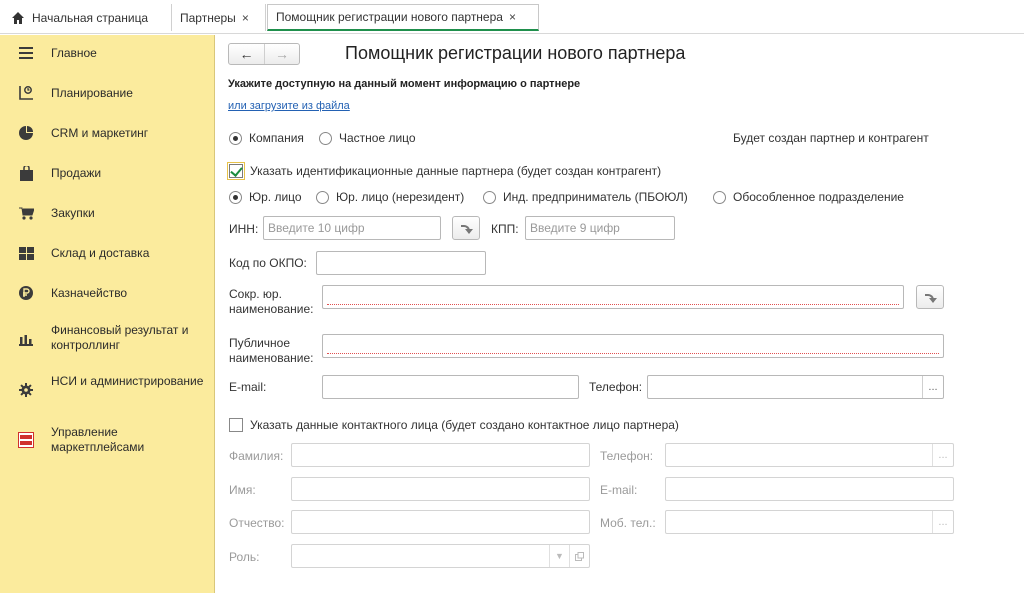 Image resolution: width=1024 pixels, height=593 pixels. Describe the element at coordinates (98, 439) in the screenshot. I see `sidebar-item-label: Управление маркетплейсами` at that location.